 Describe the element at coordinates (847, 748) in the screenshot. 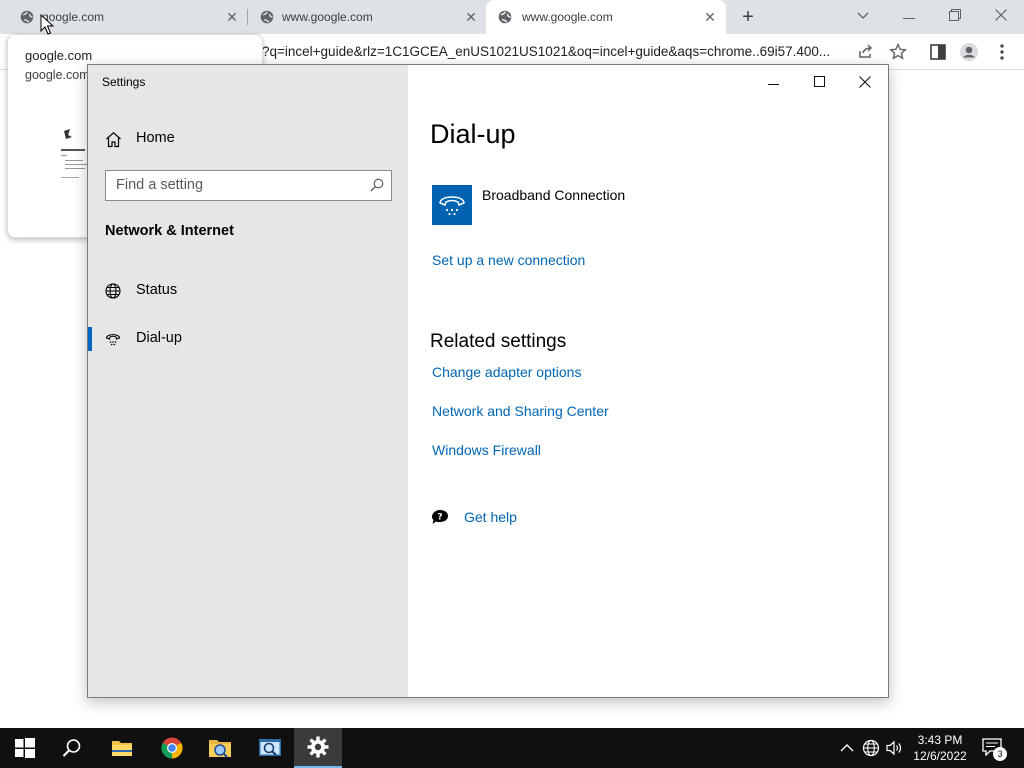

I see `show-hidden-icons-chevron-icon` at that location.